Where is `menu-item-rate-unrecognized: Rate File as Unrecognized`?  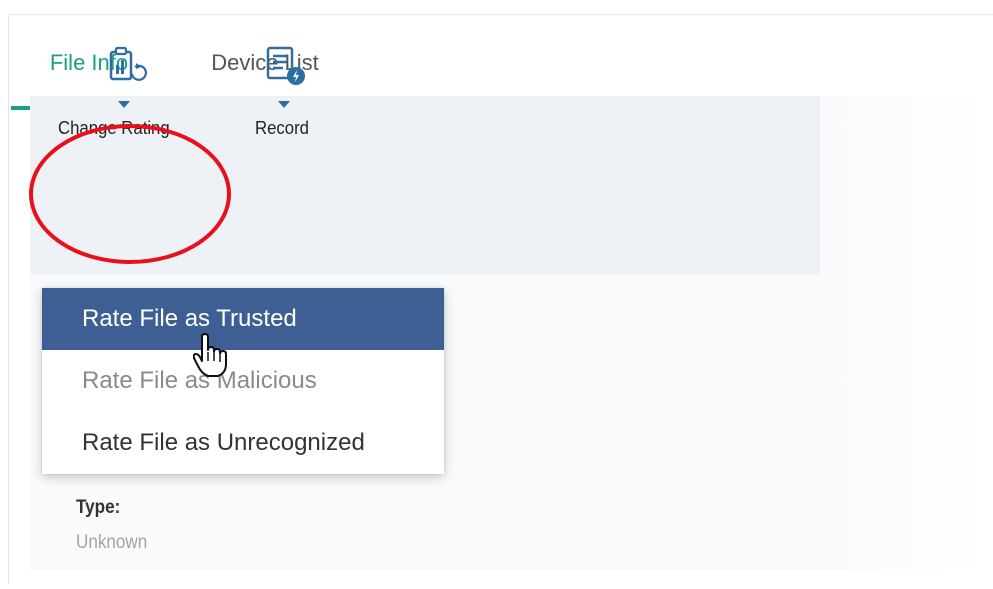
menu-item-rate-unrecognized: Rate File as Unrecognized is located at coordinates (243, 443).